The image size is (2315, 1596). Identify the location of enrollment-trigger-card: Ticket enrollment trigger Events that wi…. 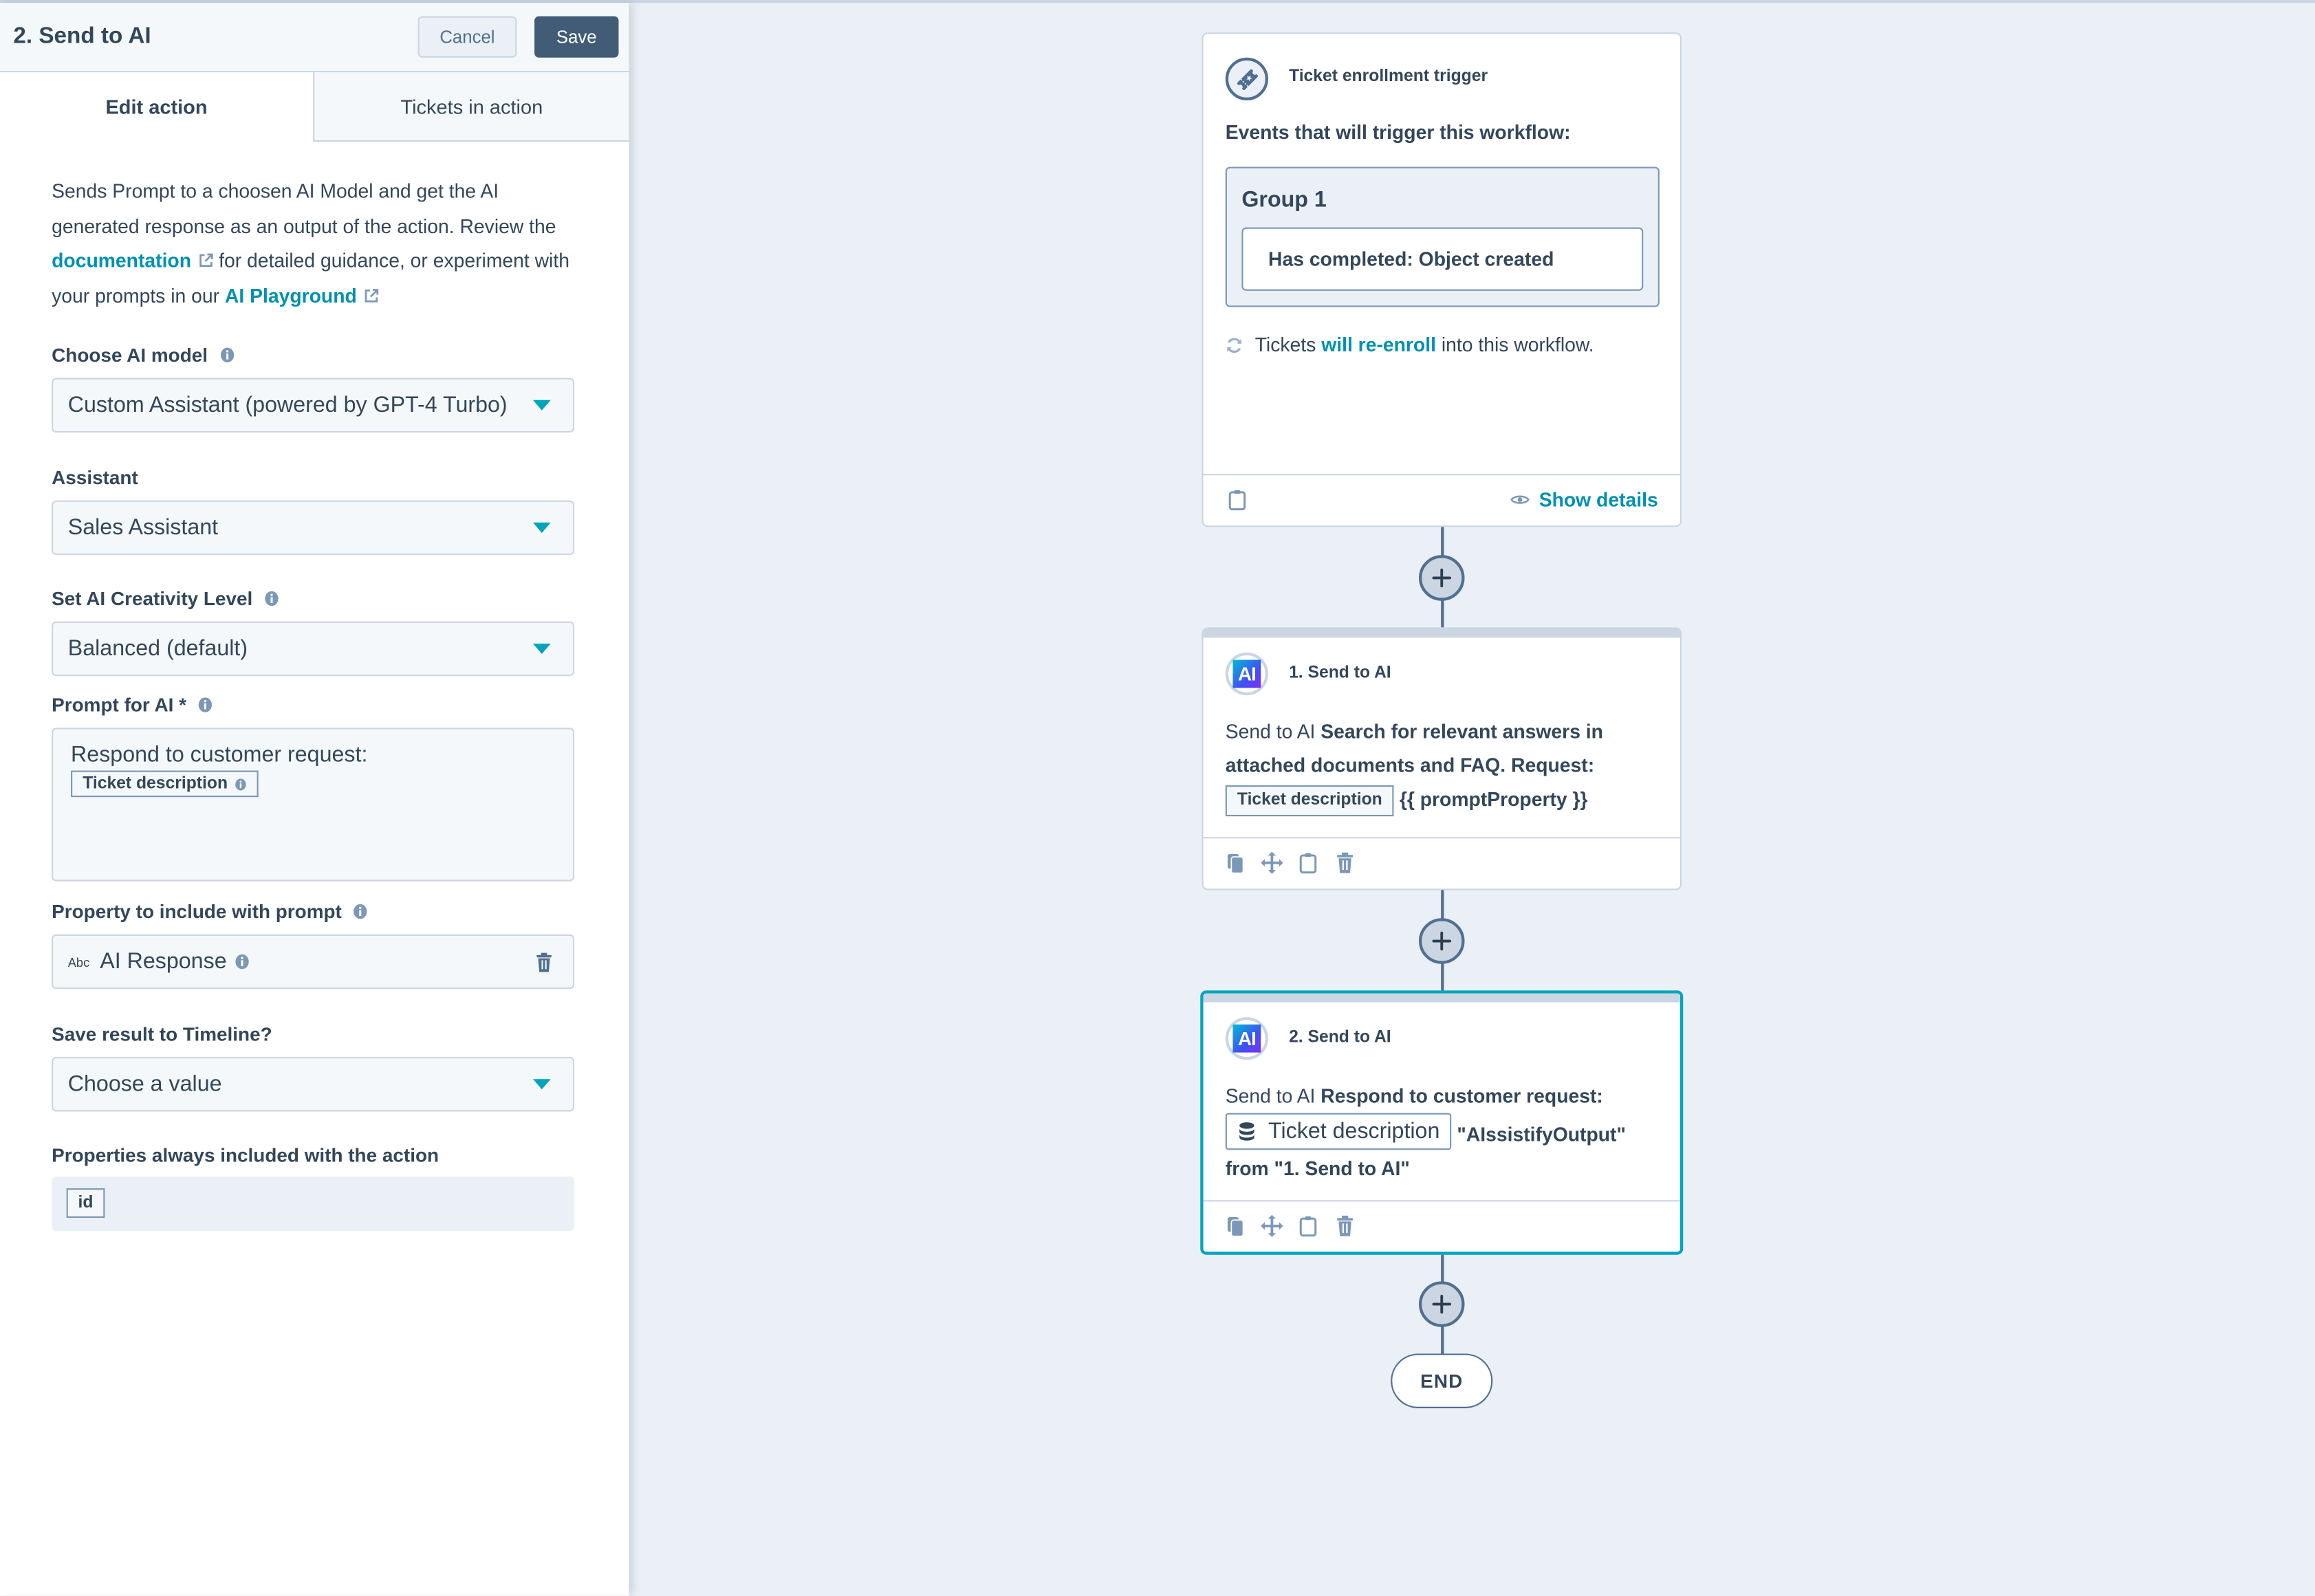
(1442, 279).